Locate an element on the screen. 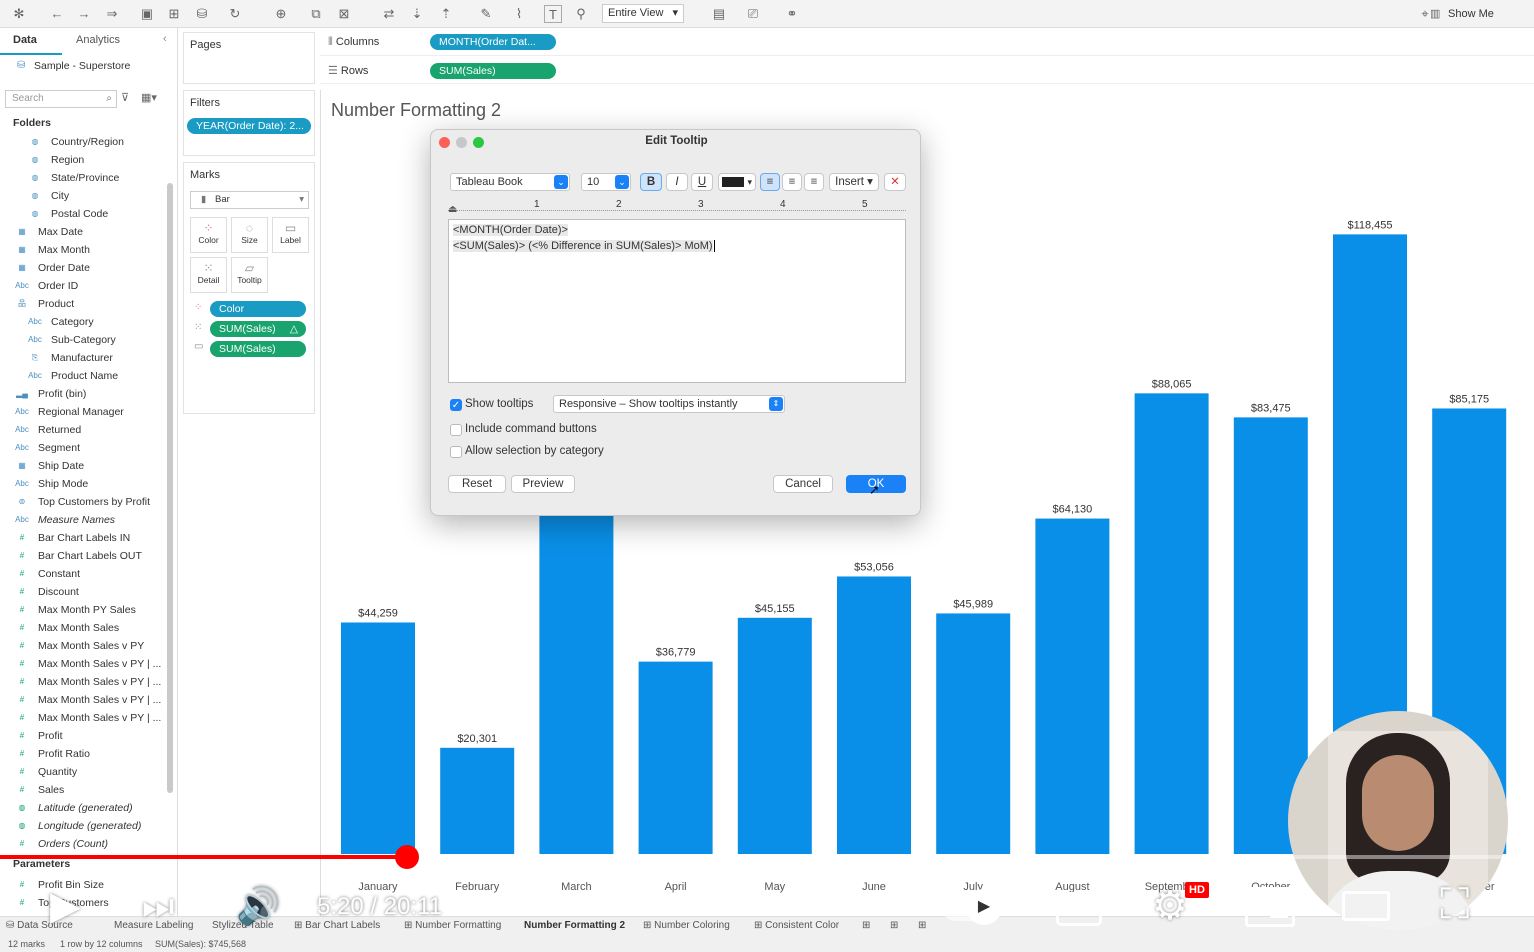  show-tooltips-checkbox: ✓ is located at coordinates (456, 405).